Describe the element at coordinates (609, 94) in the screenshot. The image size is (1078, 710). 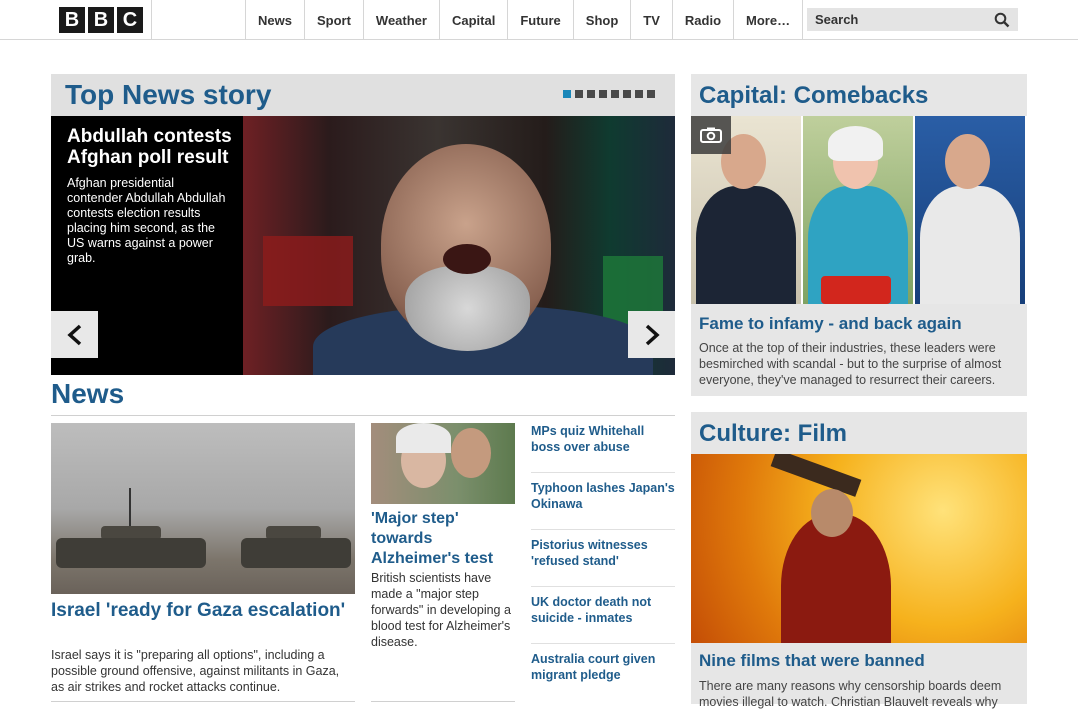
I see `carousel-dots` at that location.